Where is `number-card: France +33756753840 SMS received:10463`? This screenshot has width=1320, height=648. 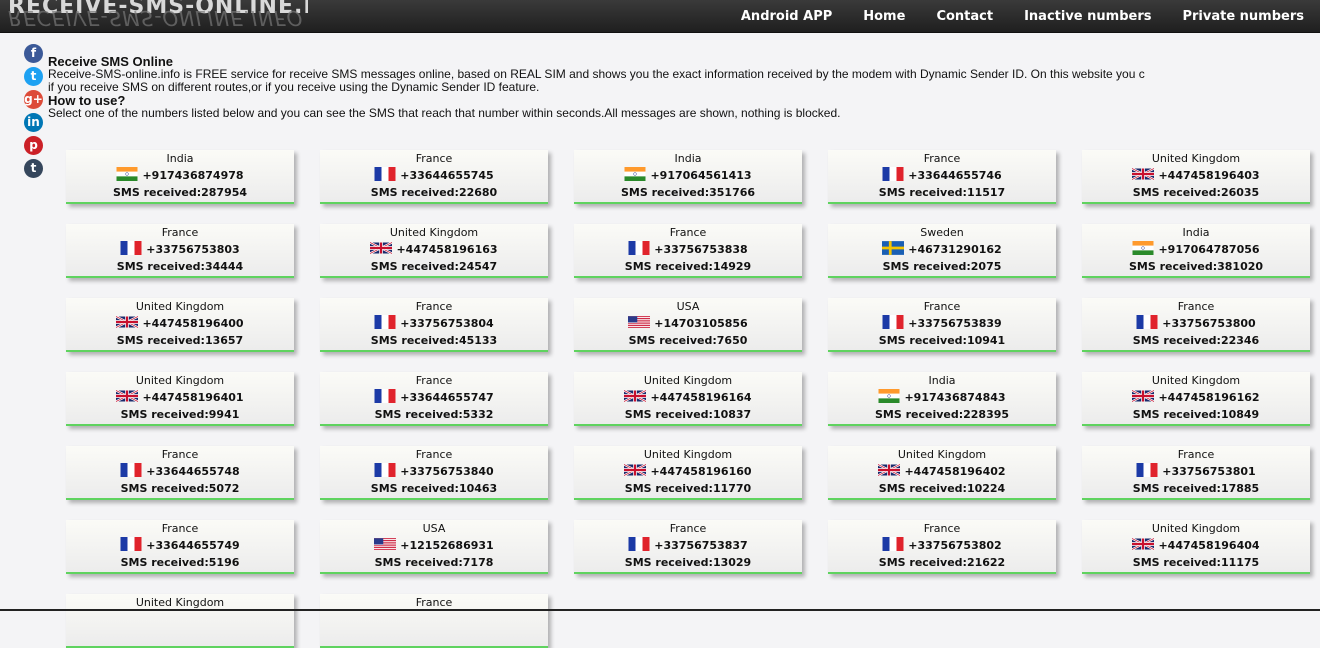
number-card: France +33756753840 SMS received:10463 is located at coordinates (434, 473).